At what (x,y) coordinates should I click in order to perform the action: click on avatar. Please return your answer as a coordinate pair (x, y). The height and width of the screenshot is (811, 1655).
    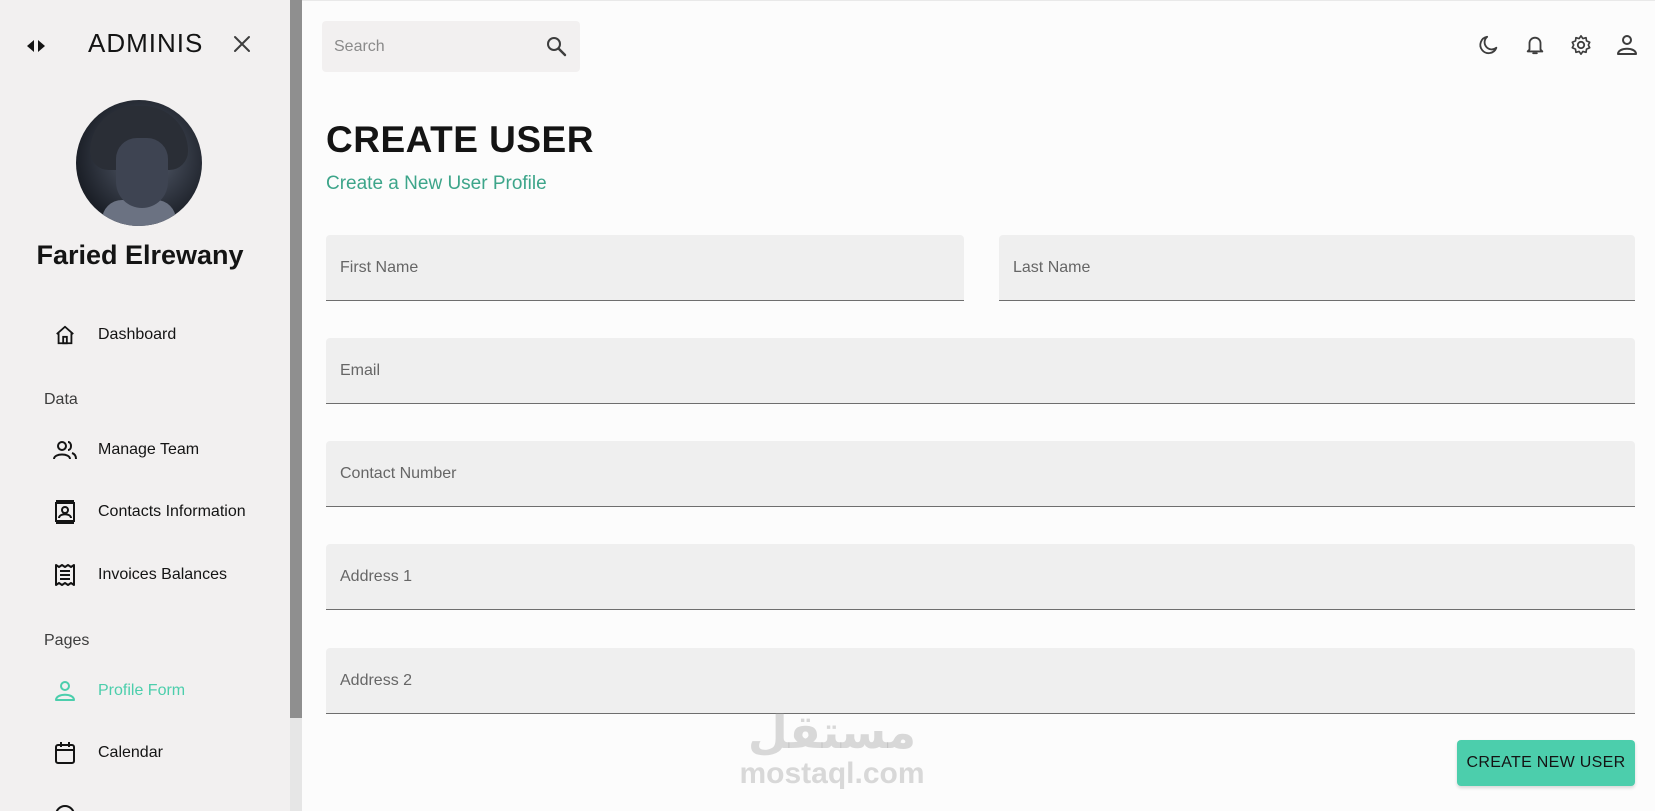
    Looking at the image, I should click on (139, 163).